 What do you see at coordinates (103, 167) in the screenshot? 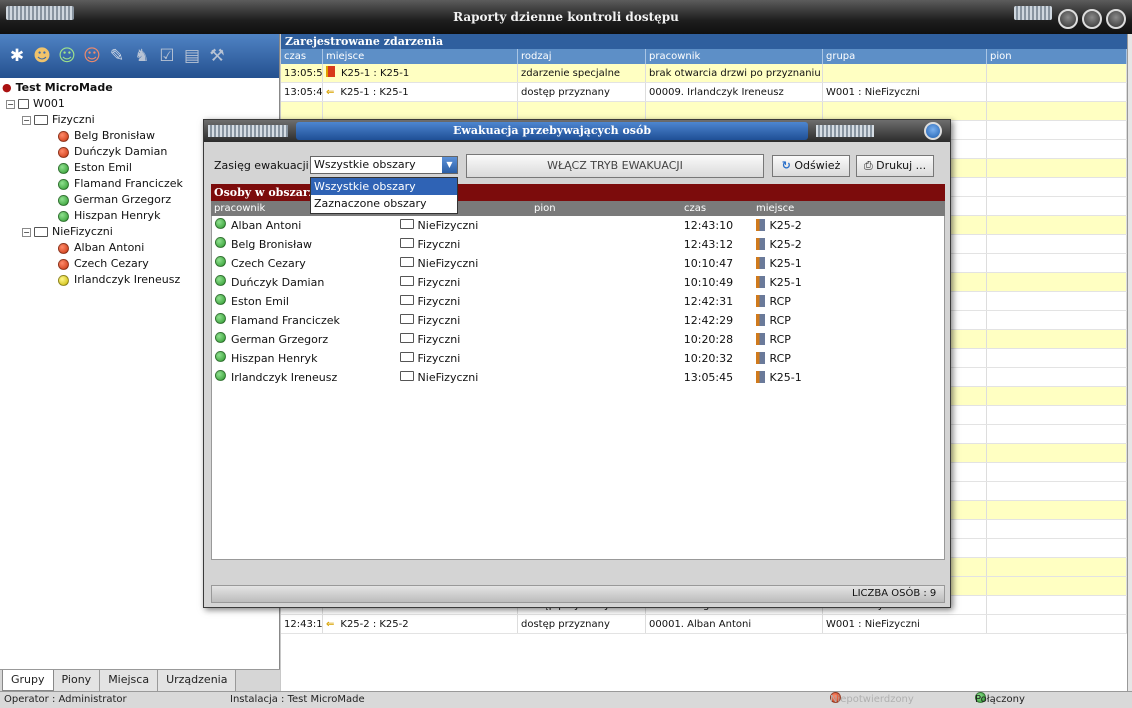
I see `tree-label: Eston Emil` at bounding box center [103, 167].